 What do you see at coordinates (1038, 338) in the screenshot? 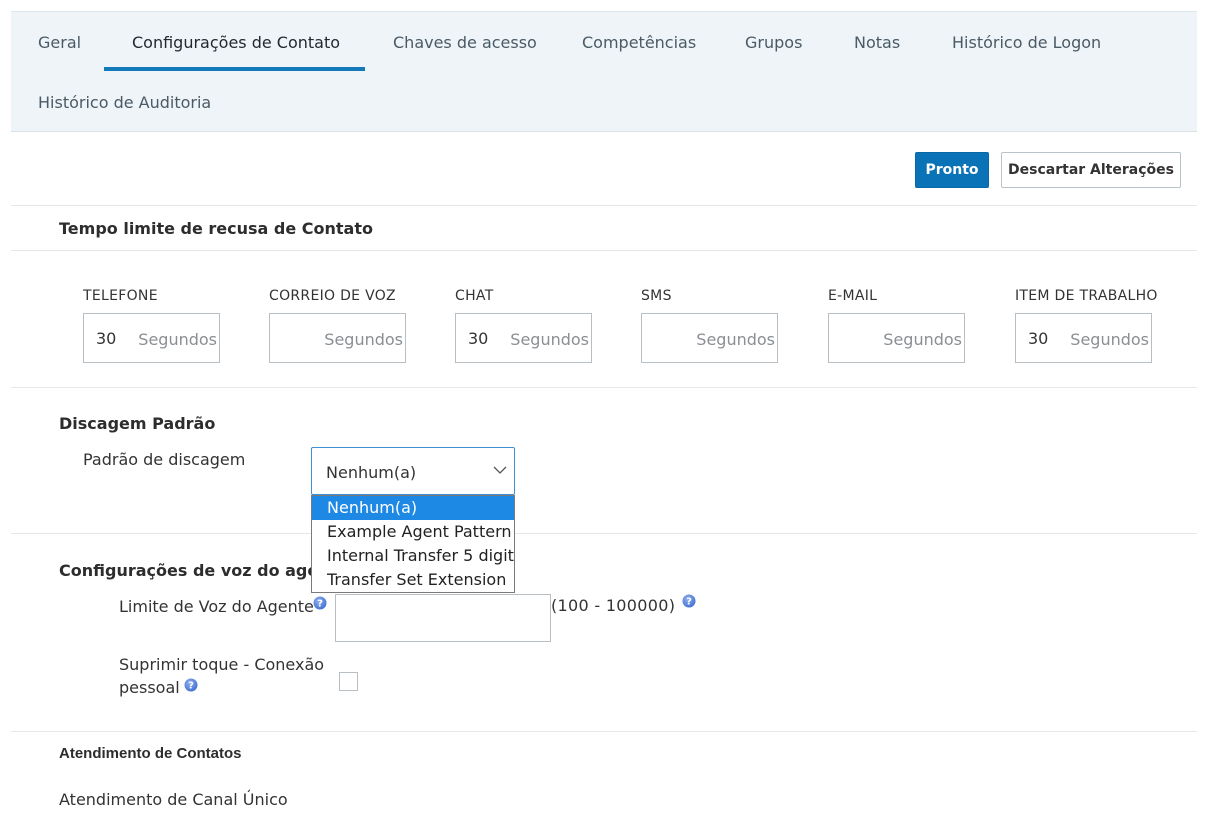
I see `work-item-timeout-value: 30` at bounding box center [1038, 338].